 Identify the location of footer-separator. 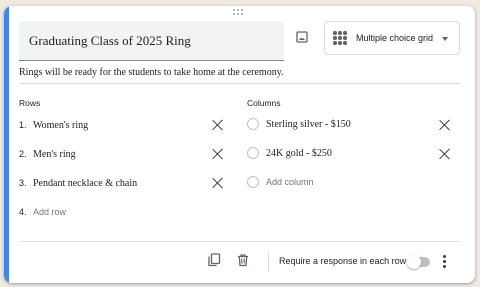
(268, 262).